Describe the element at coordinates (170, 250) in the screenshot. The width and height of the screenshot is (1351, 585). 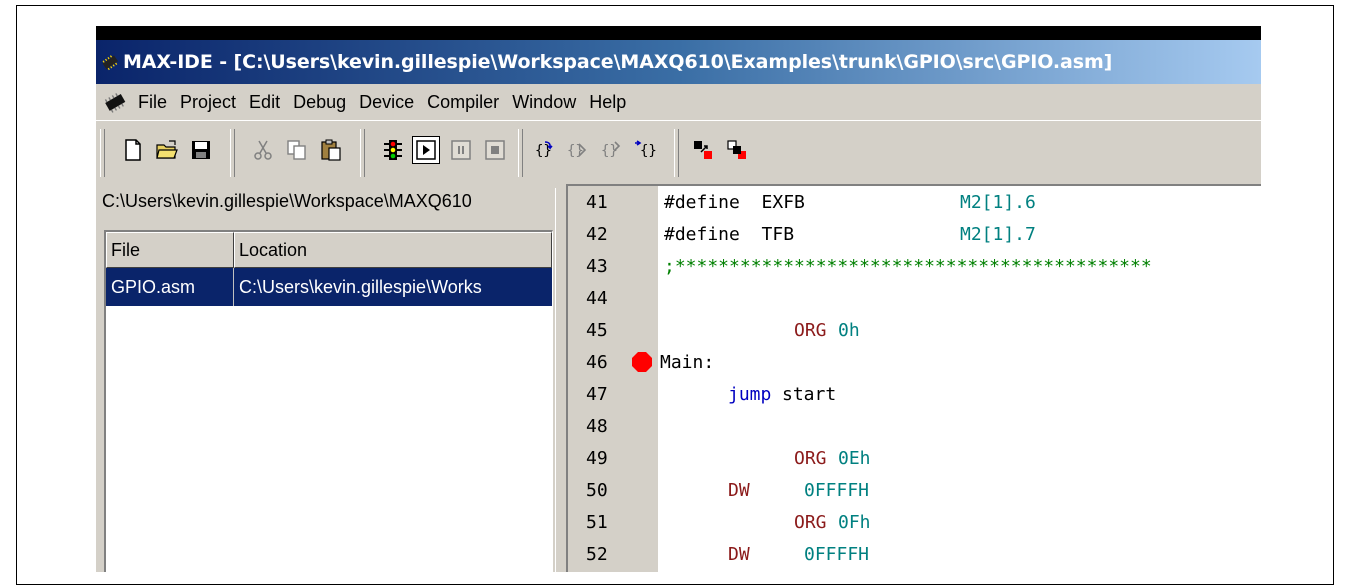
I see `column-header-file: File` at that location.